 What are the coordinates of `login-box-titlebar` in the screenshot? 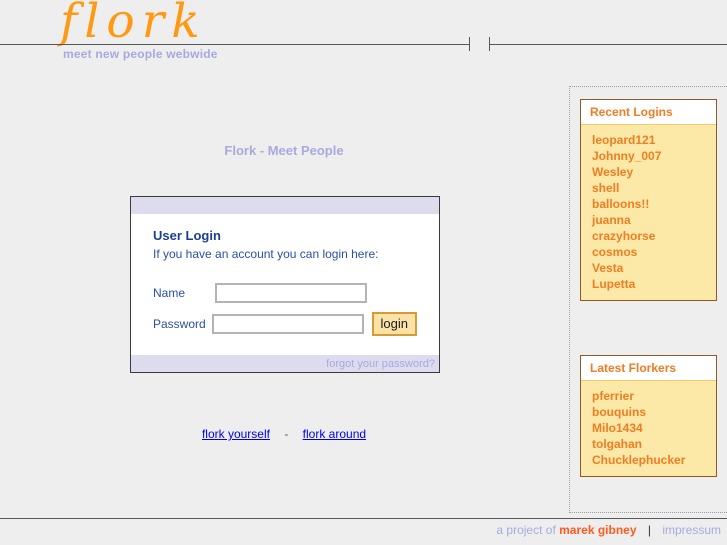 It's located at (285, 205).